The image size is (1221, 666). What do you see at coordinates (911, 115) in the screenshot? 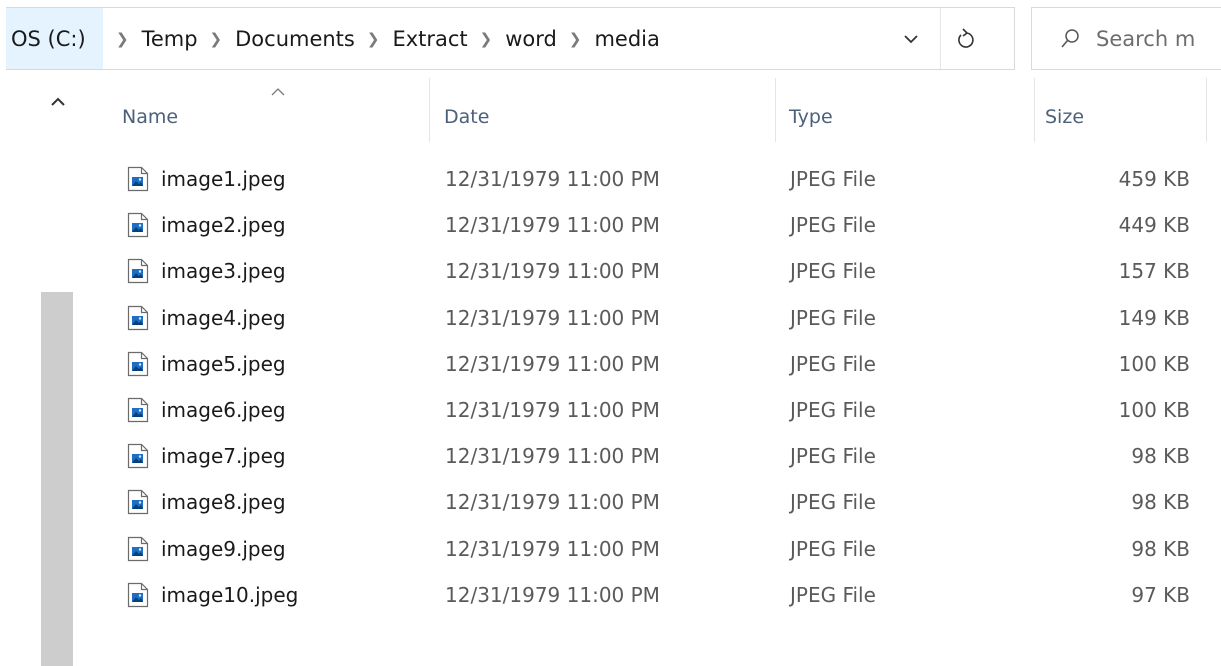
I see `column-header-type: Type` at bounding box center [911, 115].